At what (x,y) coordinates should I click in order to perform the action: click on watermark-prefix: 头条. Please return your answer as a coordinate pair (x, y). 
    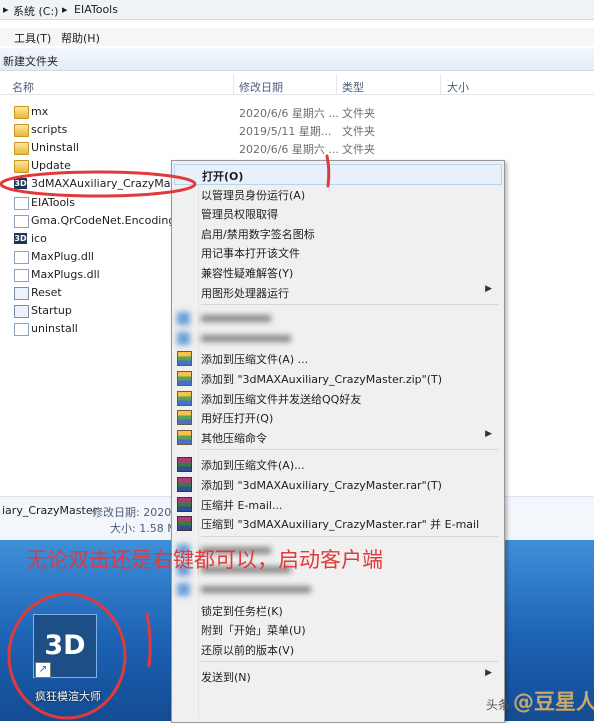
    Looking at the image, I should click on (498, 705).